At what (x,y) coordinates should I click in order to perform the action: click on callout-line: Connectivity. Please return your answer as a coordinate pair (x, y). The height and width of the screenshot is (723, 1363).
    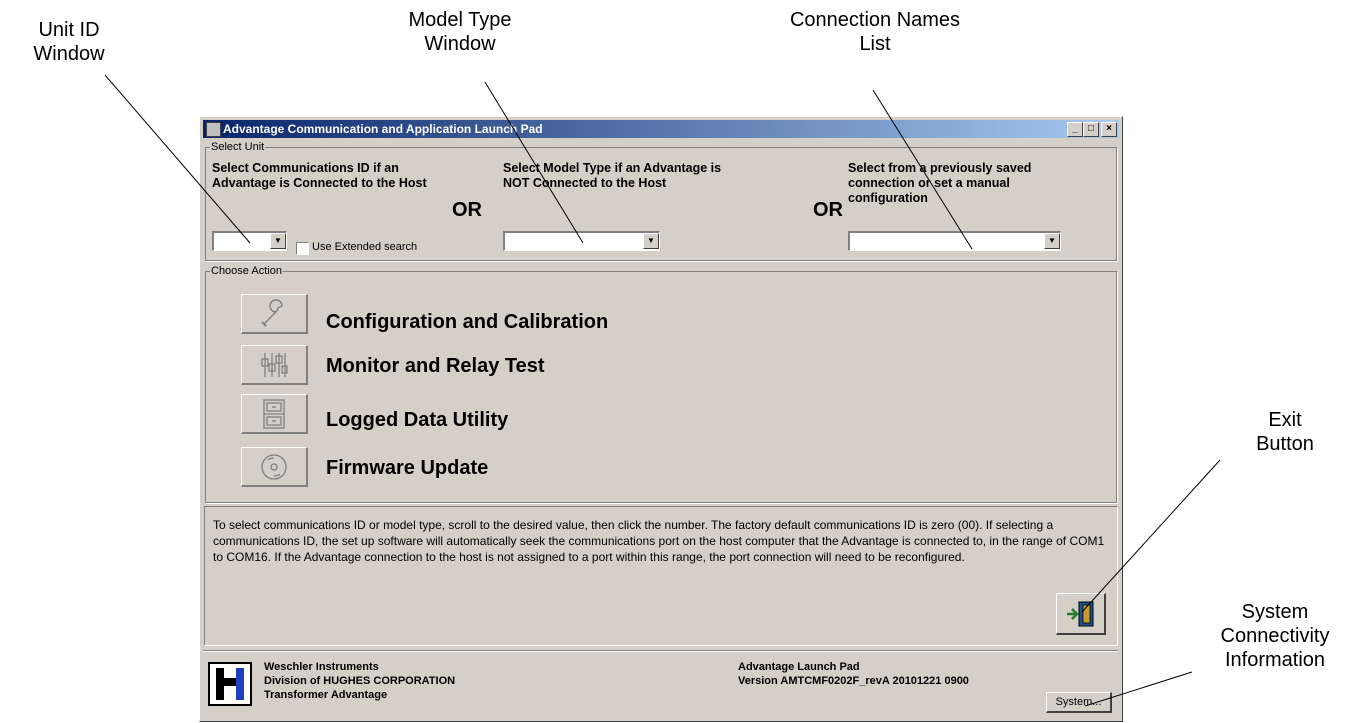
    Looking at the image, I should click on (1275, 636).